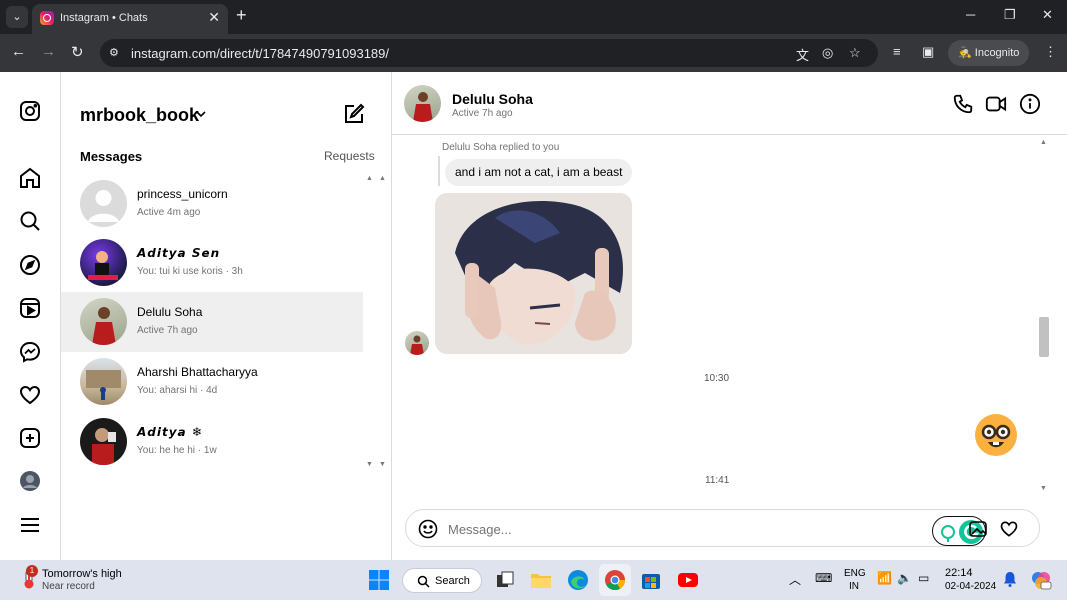 The width and height of the screenshot is (1067, 600). Describe the element at coordinates (904, 578) in the screenshot. I see `volume-icon: 🔈` at that location.